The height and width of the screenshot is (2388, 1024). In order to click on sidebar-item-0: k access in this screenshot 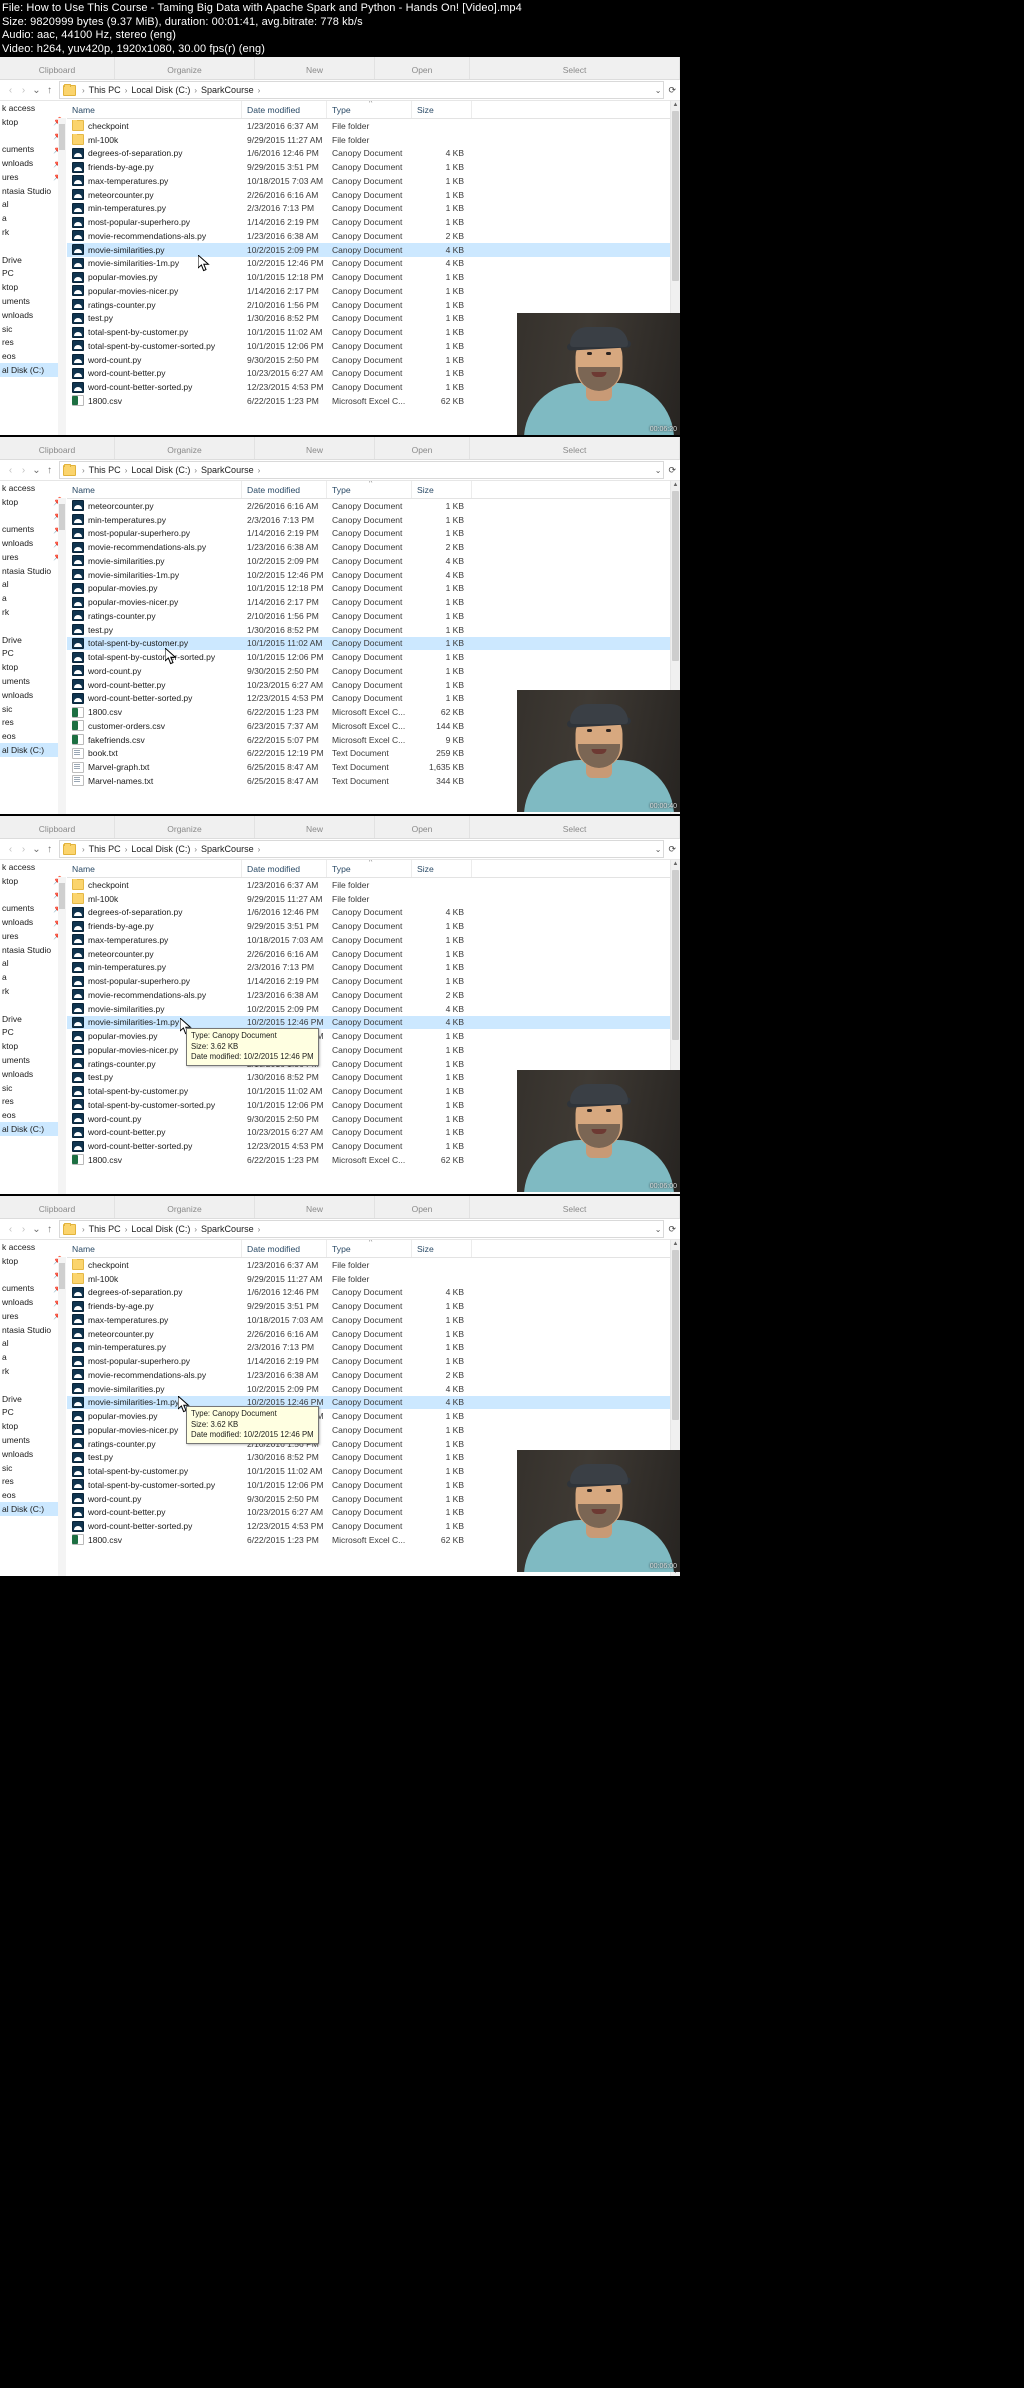, I will do `click(33, 488)`.